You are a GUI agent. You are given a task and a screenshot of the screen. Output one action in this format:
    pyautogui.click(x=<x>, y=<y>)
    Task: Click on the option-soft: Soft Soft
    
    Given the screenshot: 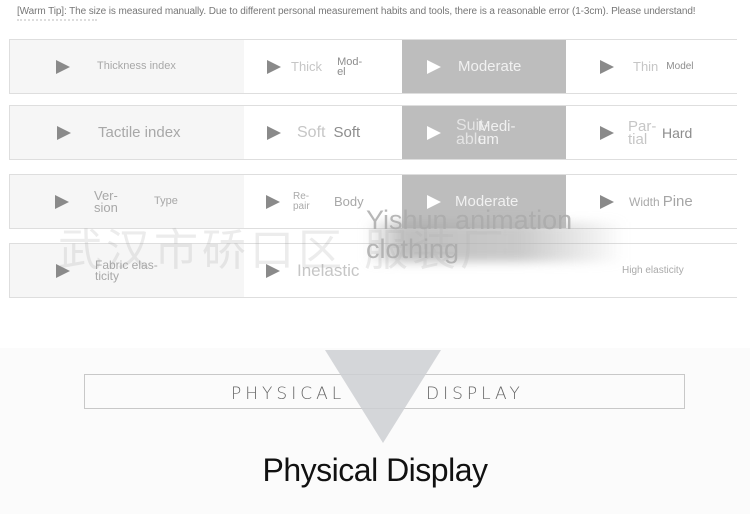 What is the action you would take?
    pyautogui.click(x=323, y=132)
    